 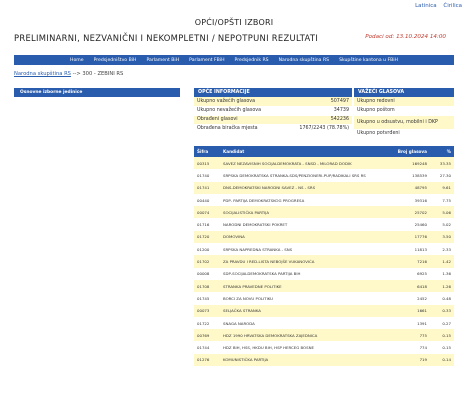 I want to click on electoral-units-panel: Osnovne izborne jedinice, so click(x=97, y=92).